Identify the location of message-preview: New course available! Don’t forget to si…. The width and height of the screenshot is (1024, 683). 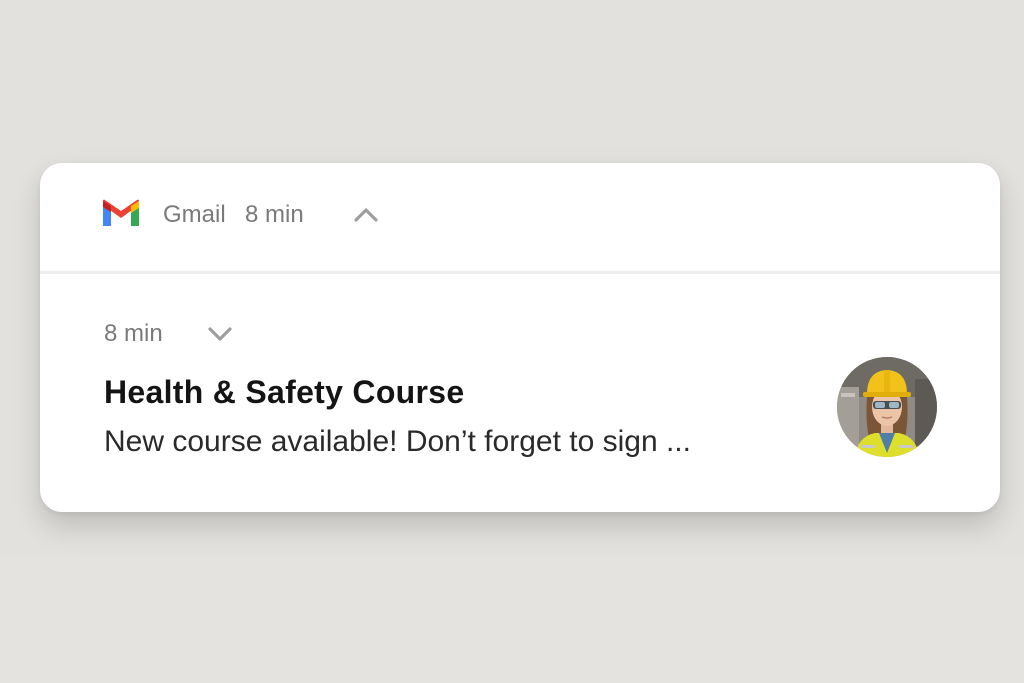
(397, 441).